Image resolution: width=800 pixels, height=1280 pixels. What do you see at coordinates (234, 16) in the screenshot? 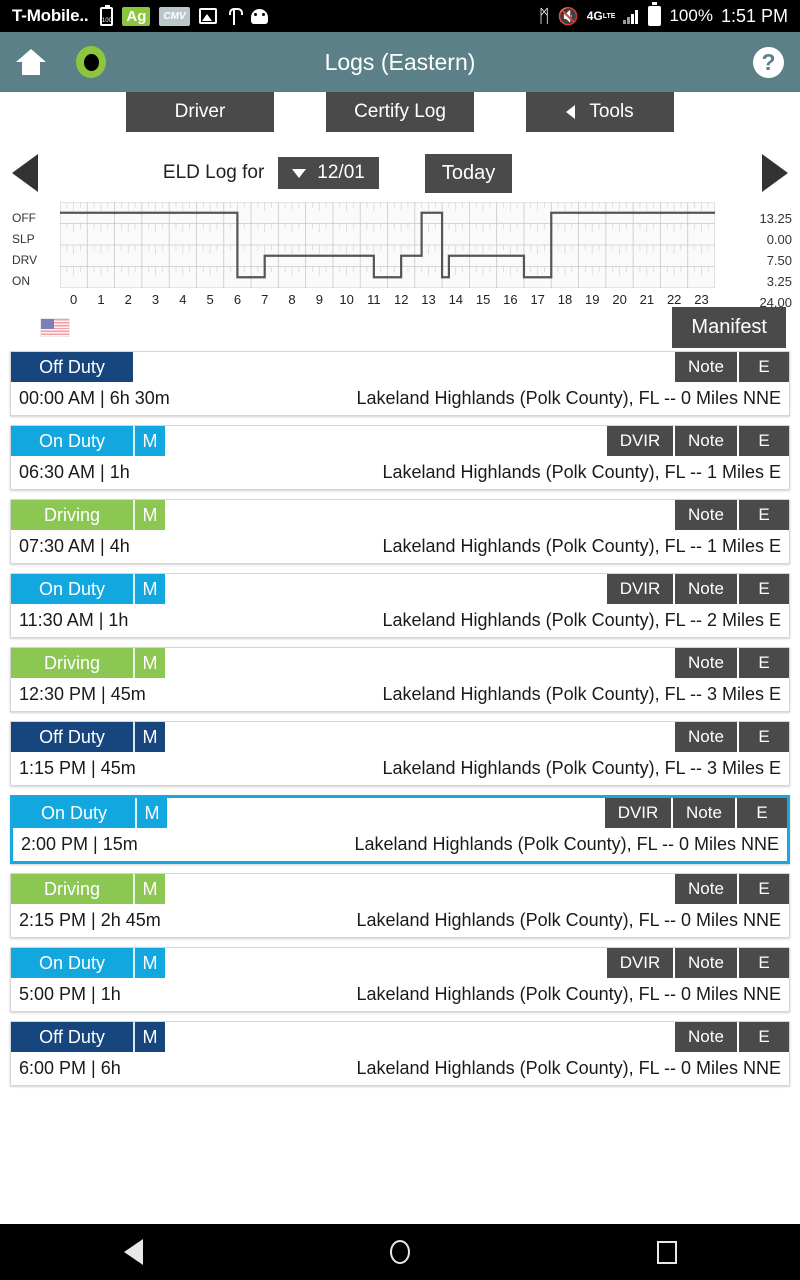
I see `usb-icon` at bounding box center [234, 16].